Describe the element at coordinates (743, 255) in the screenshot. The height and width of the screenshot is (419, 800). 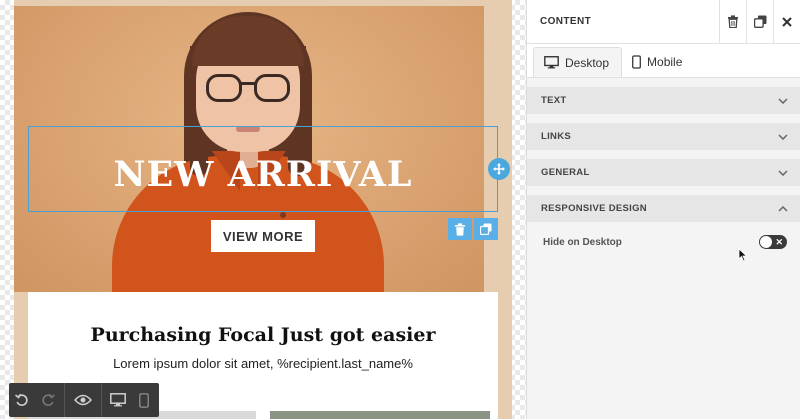
I see `mouse-cursor-icon` at that location.